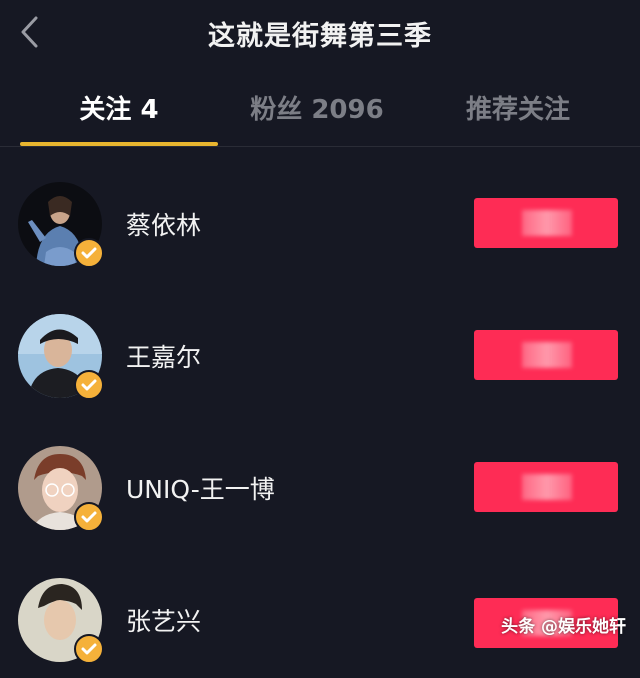 The height and width of the screenshot is (678, 640). I want to click on list-item: 王嘉尔, so click(320, 364).